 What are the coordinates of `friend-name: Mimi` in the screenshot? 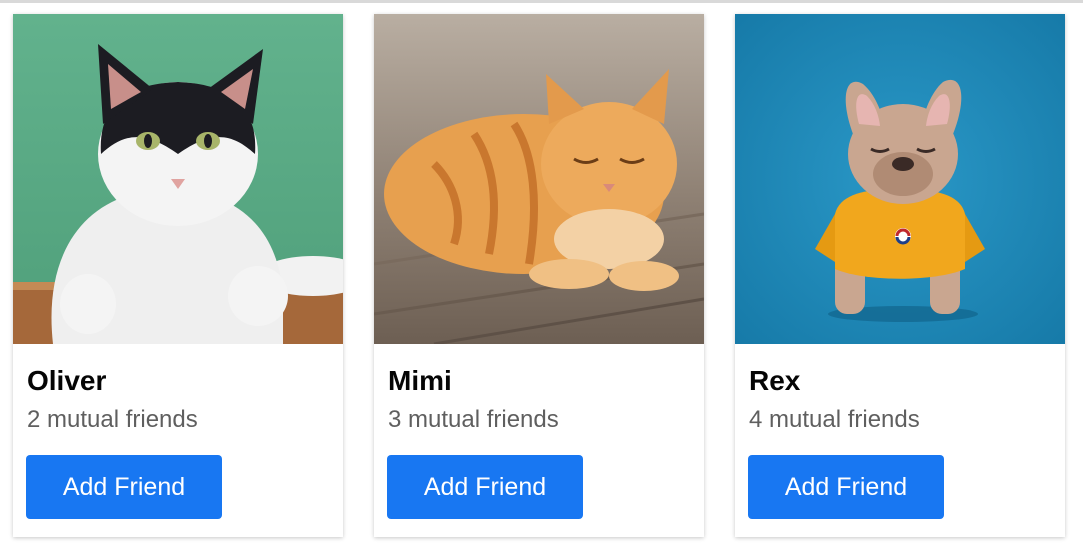 It's located at (420, 381).